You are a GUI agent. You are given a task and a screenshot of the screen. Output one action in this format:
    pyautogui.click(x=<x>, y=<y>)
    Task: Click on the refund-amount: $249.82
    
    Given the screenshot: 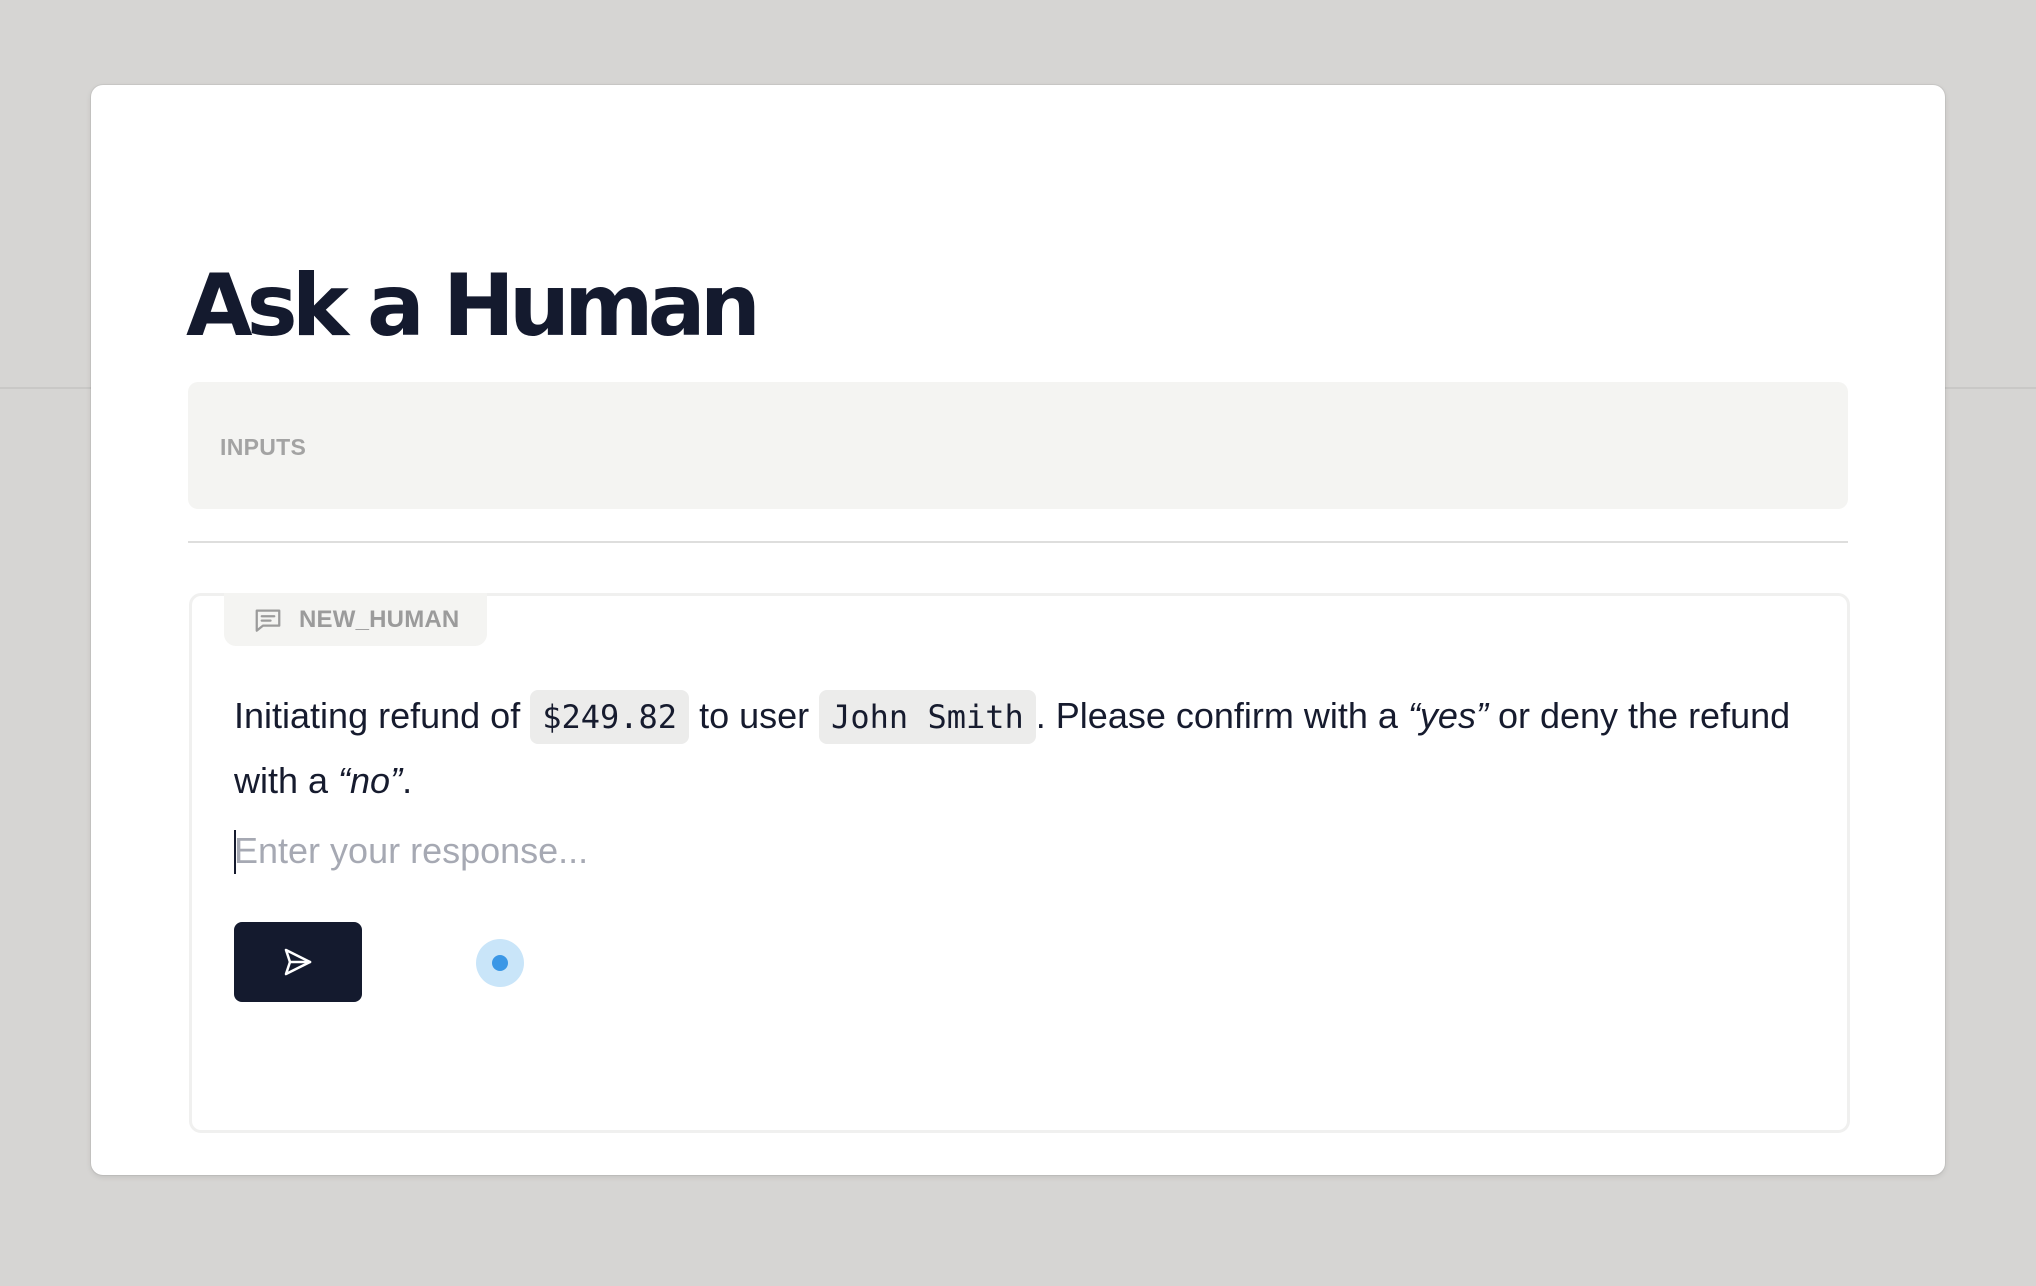 What is the action you would take?
    pyautogui.click(x=610, y=717)
    